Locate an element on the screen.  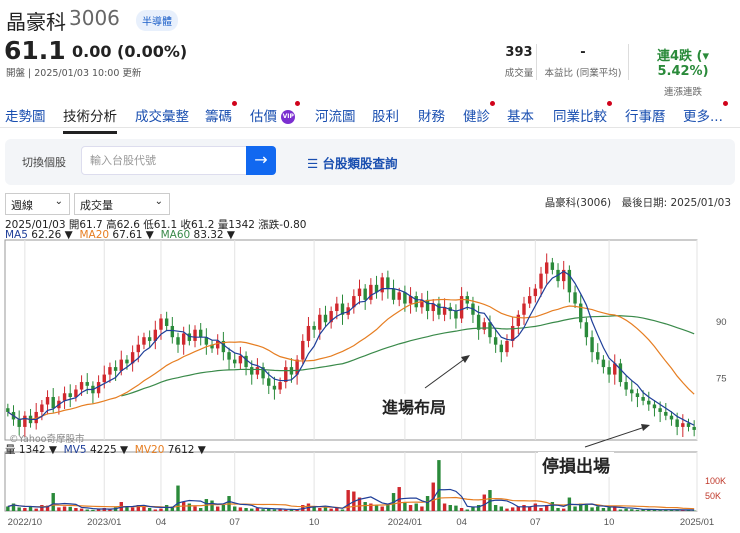
mv20-label: MV20 is located at coordinates (149, 450).